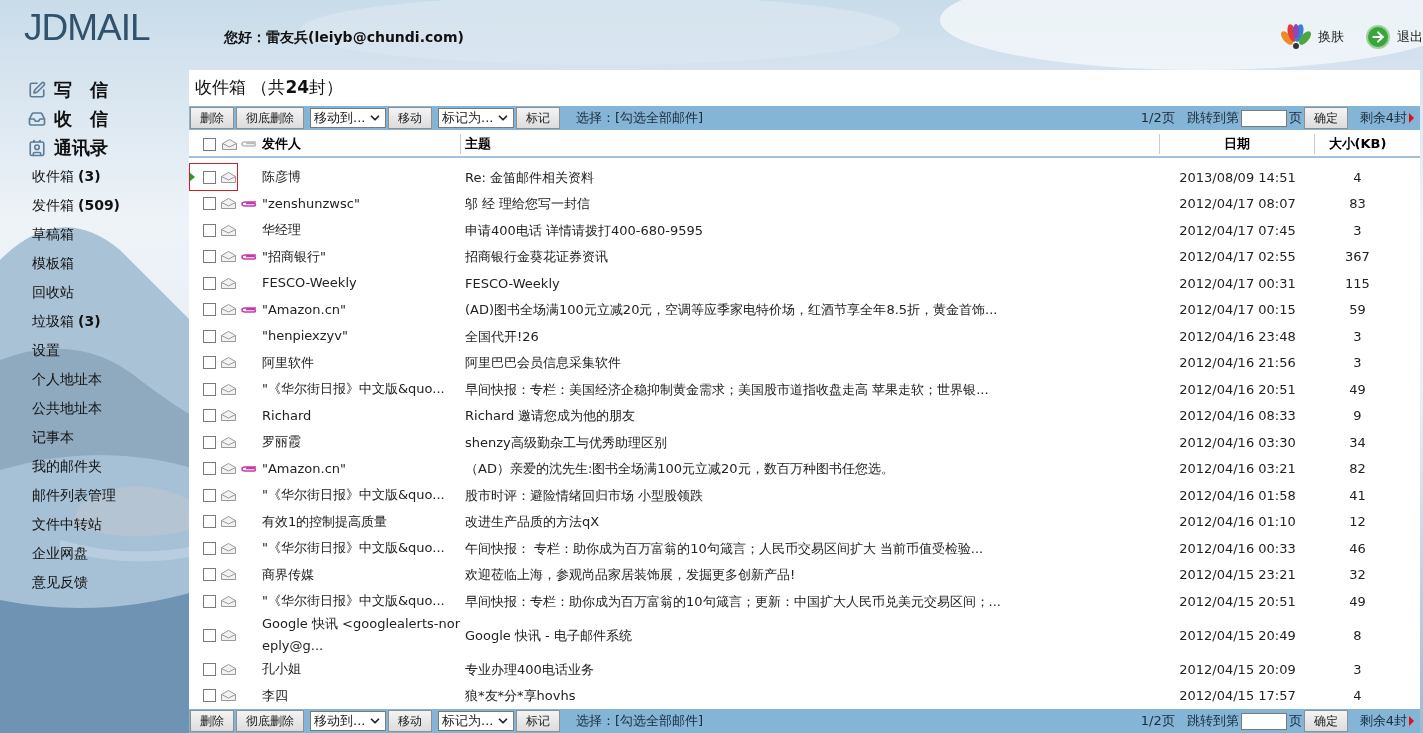 This screenshot has height=733, width=1423. Describe the element at coordinates (1410, 37) in the screenshot. I see `logout-link: 退出` at that location.